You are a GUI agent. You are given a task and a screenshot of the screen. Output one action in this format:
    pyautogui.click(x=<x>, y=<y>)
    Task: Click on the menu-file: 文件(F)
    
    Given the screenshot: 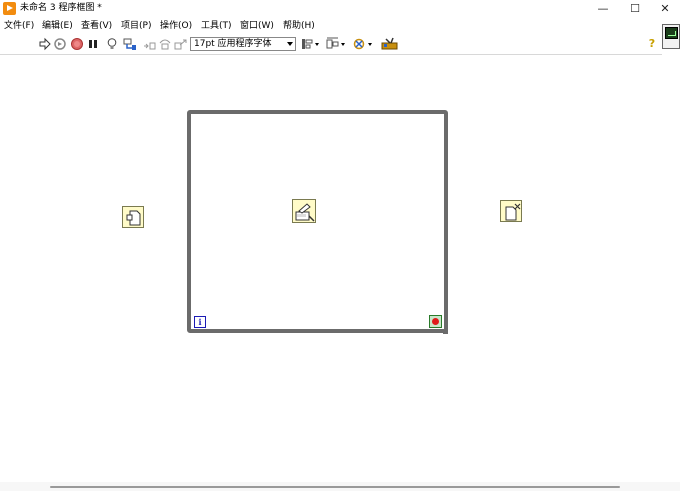 What is the action you would take?
    pyautogui.click(x=19, y=26)
    